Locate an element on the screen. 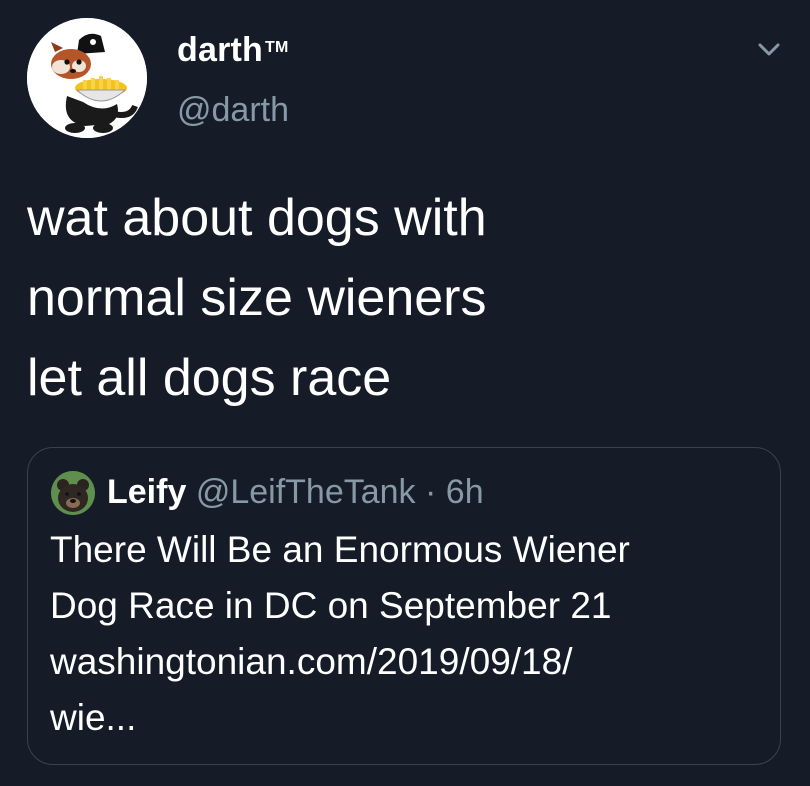  quoted-body-line: Dog Race in DC on September 21 is located at coordinates (331, 605).